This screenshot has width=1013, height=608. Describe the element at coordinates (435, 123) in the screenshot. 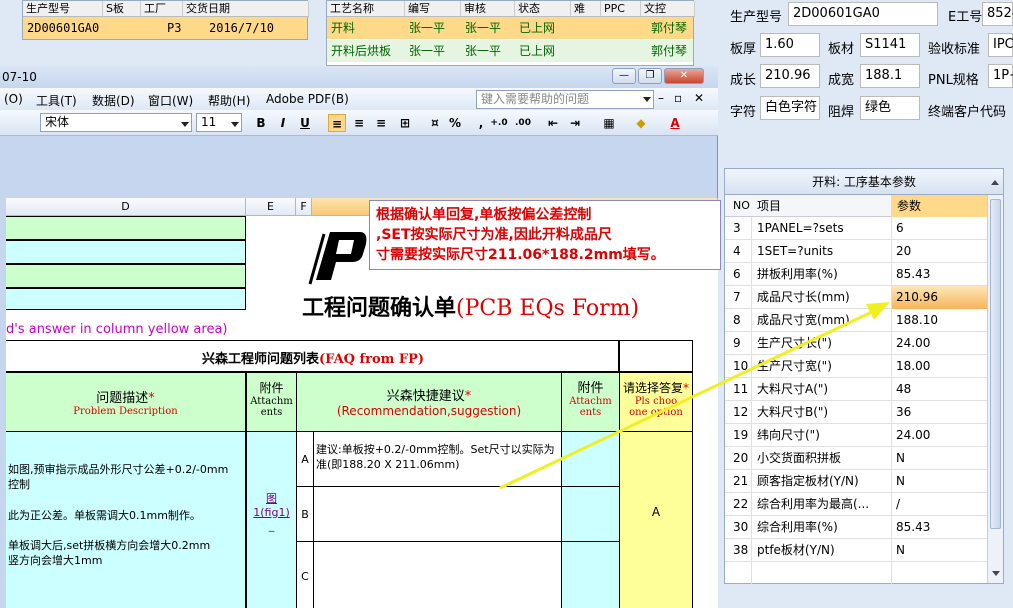

I see `currency-icon: ¤` at that location.